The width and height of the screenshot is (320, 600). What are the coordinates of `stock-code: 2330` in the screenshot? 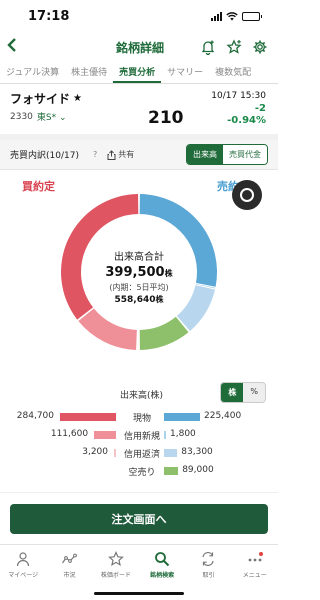 It's located at (21, 116).